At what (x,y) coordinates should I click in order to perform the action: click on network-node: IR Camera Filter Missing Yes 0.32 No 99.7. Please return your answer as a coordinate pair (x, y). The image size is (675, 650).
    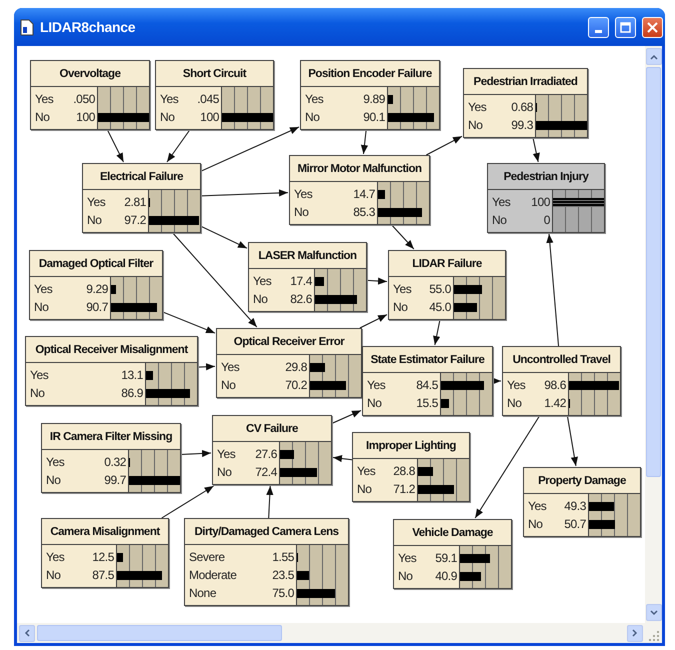
    Looking at the image, I should click on (111, 458).